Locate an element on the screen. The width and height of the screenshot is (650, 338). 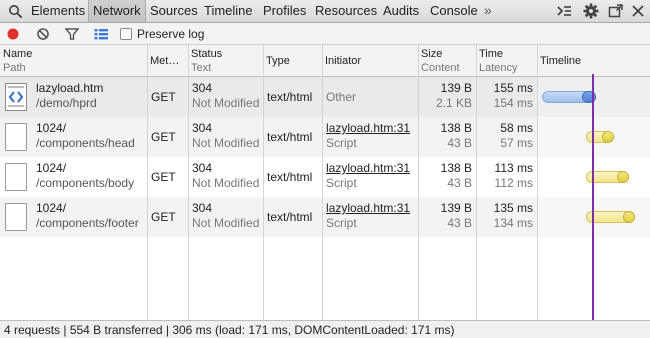
record-icon is located at coordinates (13, 34).